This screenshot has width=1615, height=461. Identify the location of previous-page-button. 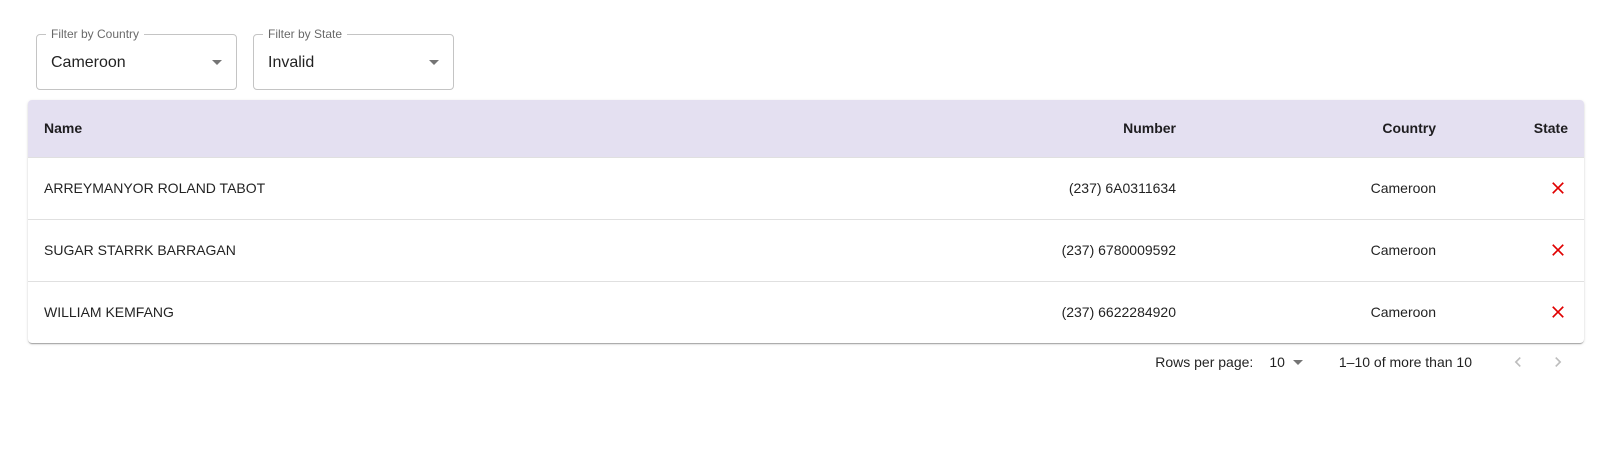
(1518, 362).